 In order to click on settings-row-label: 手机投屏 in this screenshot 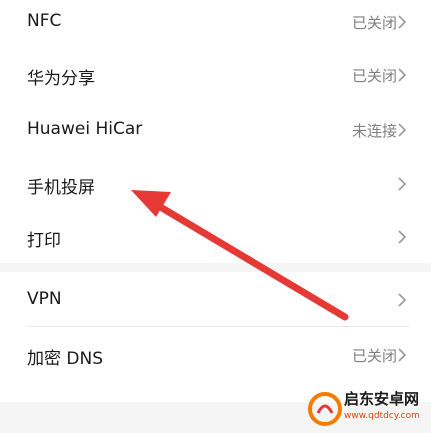, I will do `click(61, 188)`.